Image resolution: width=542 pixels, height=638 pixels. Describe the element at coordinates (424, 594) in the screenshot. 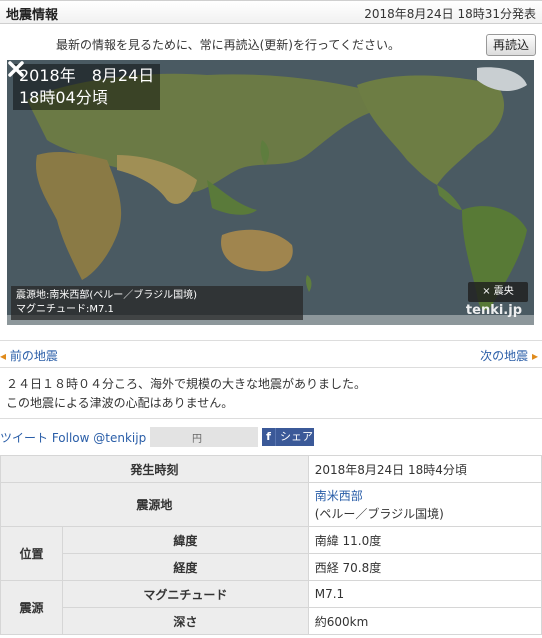

I see `magnitude-value: M7.1` at that location.